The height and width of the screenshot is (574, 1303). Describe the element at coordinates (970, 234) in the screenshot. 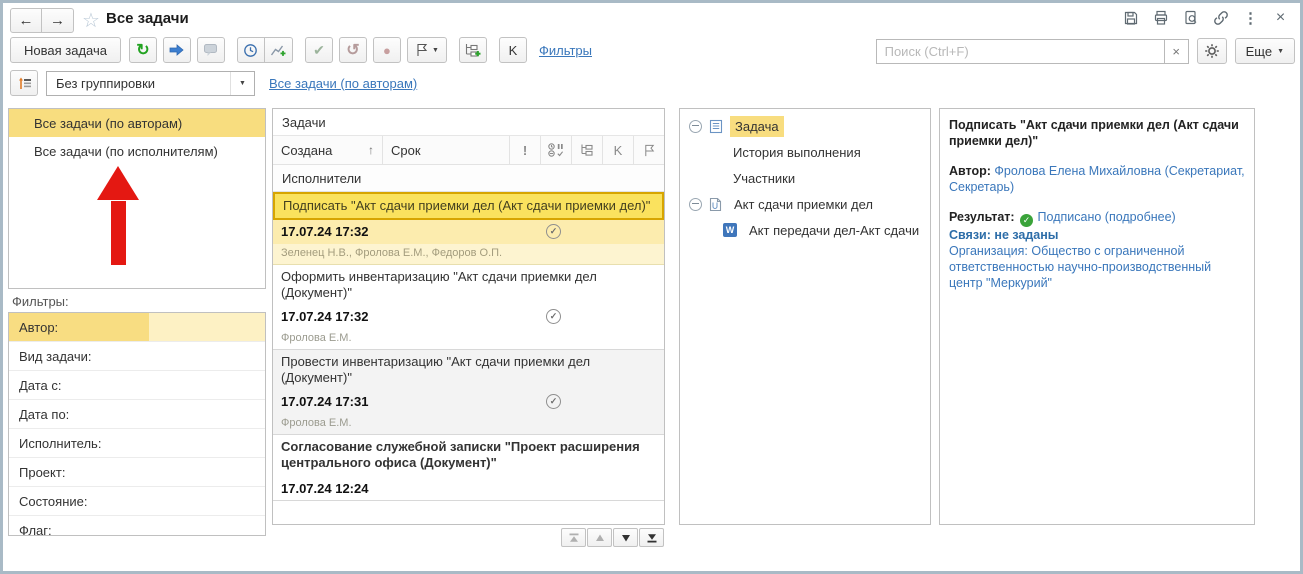

I see `links-label: Связи:` at that location.